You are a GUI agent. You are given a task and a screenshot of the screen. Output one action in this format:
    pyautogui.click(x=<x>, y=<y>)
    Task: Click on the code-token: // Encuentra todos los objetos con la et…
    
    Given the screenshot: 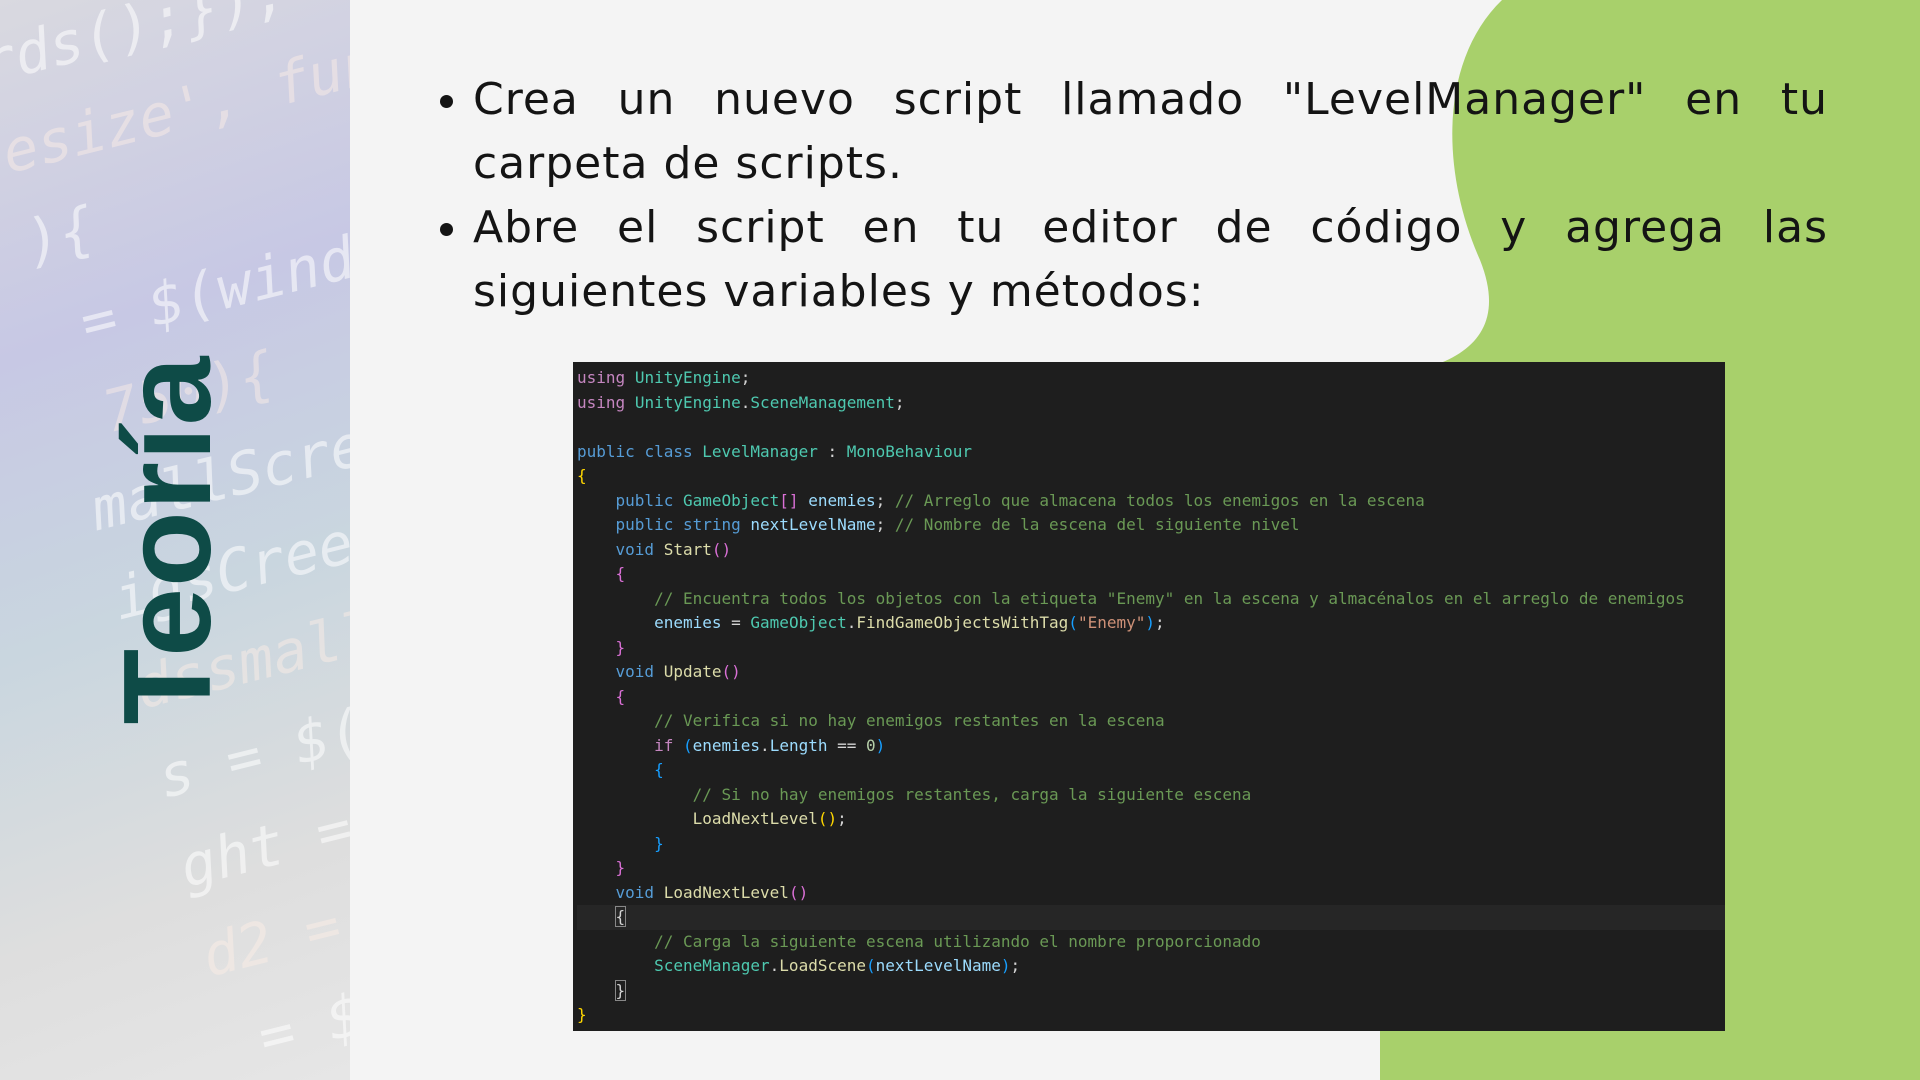 What is the action you would take?
    pyautogui.click(x=1169, y=598)
    